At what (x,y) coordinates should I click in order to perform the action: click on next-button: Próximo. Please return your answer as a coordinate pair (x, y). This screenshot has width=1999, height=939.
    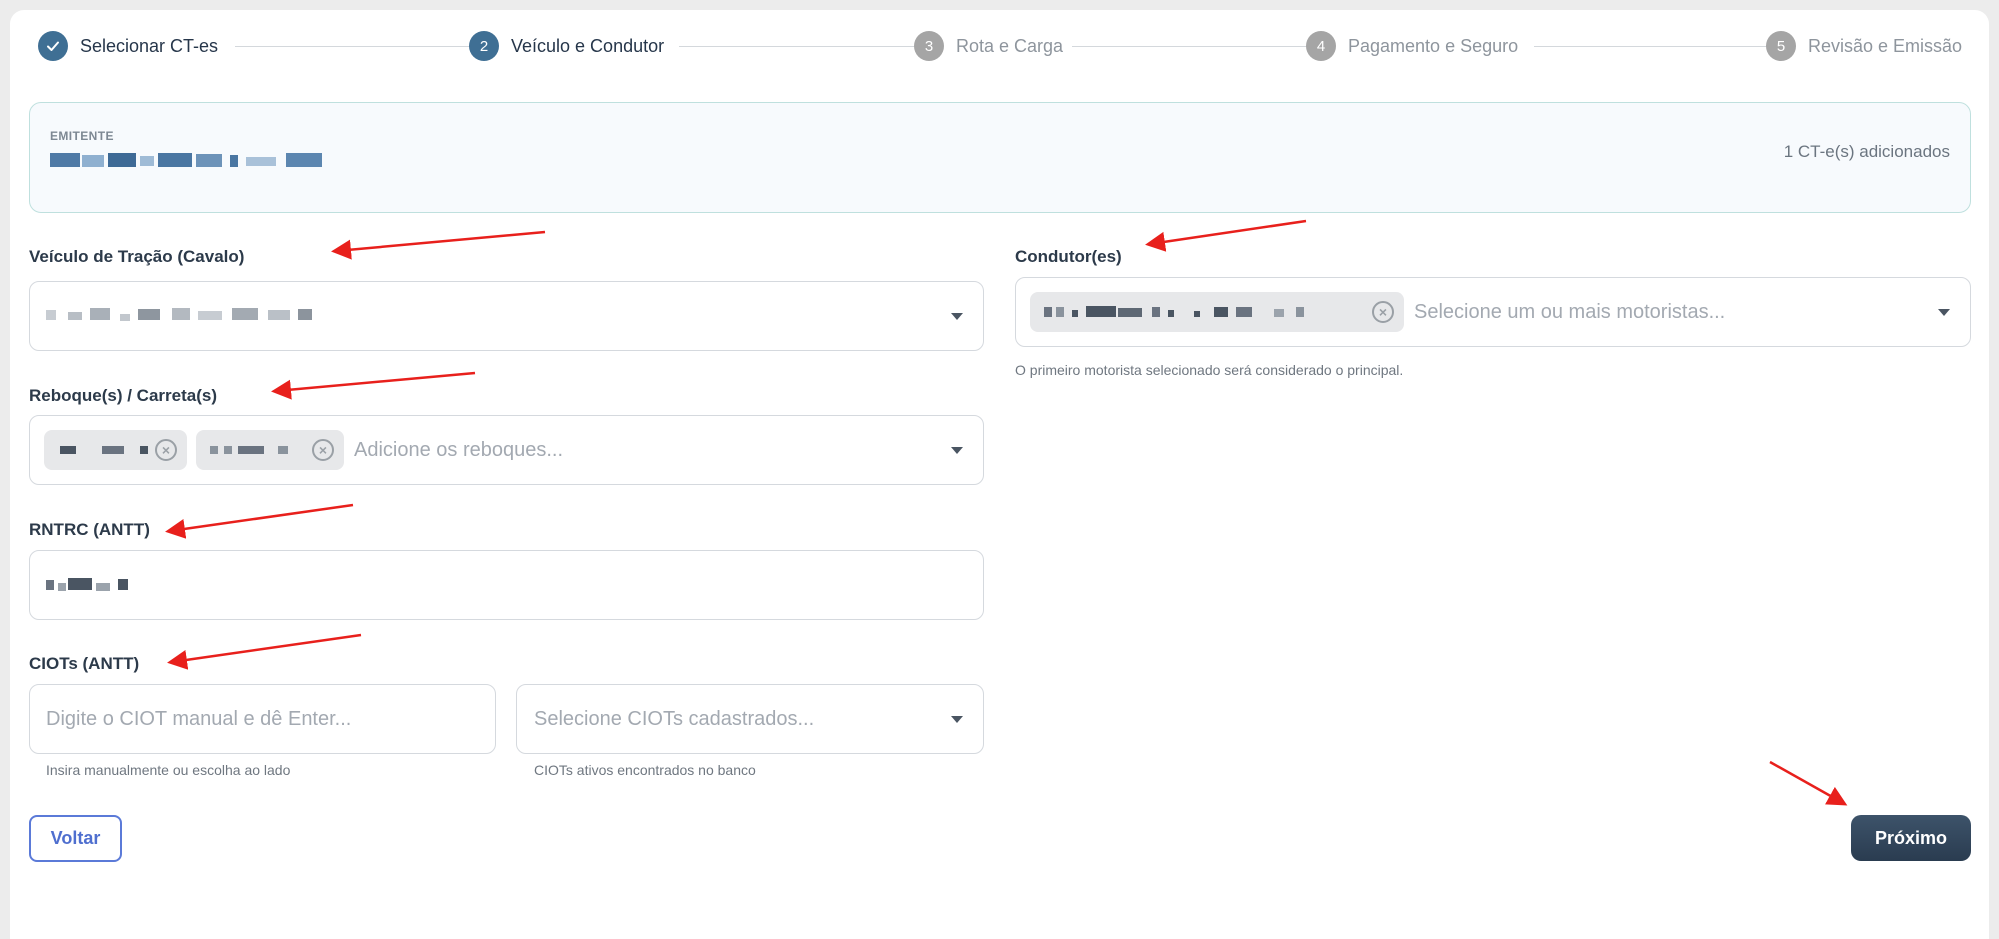
    Looking at the image, I should click on (1911, 838).